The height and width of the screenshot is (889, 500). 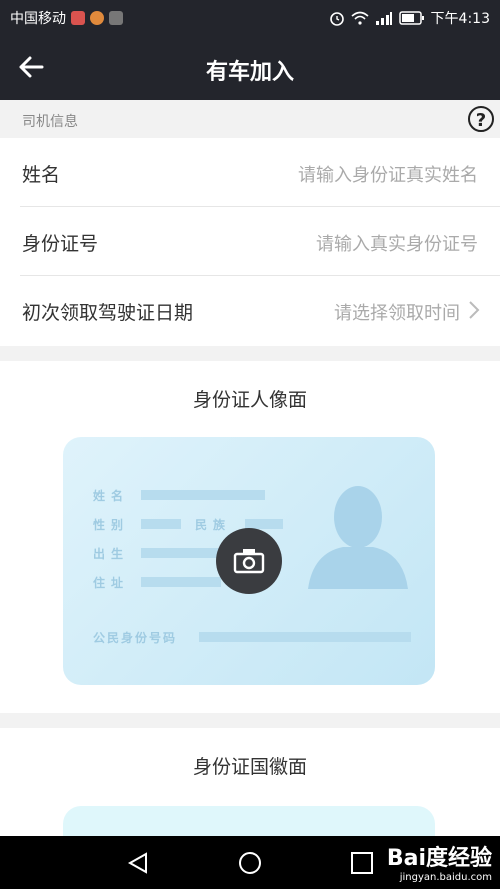 I want to click on nav-recents-icon, so click(x=362, y=863).